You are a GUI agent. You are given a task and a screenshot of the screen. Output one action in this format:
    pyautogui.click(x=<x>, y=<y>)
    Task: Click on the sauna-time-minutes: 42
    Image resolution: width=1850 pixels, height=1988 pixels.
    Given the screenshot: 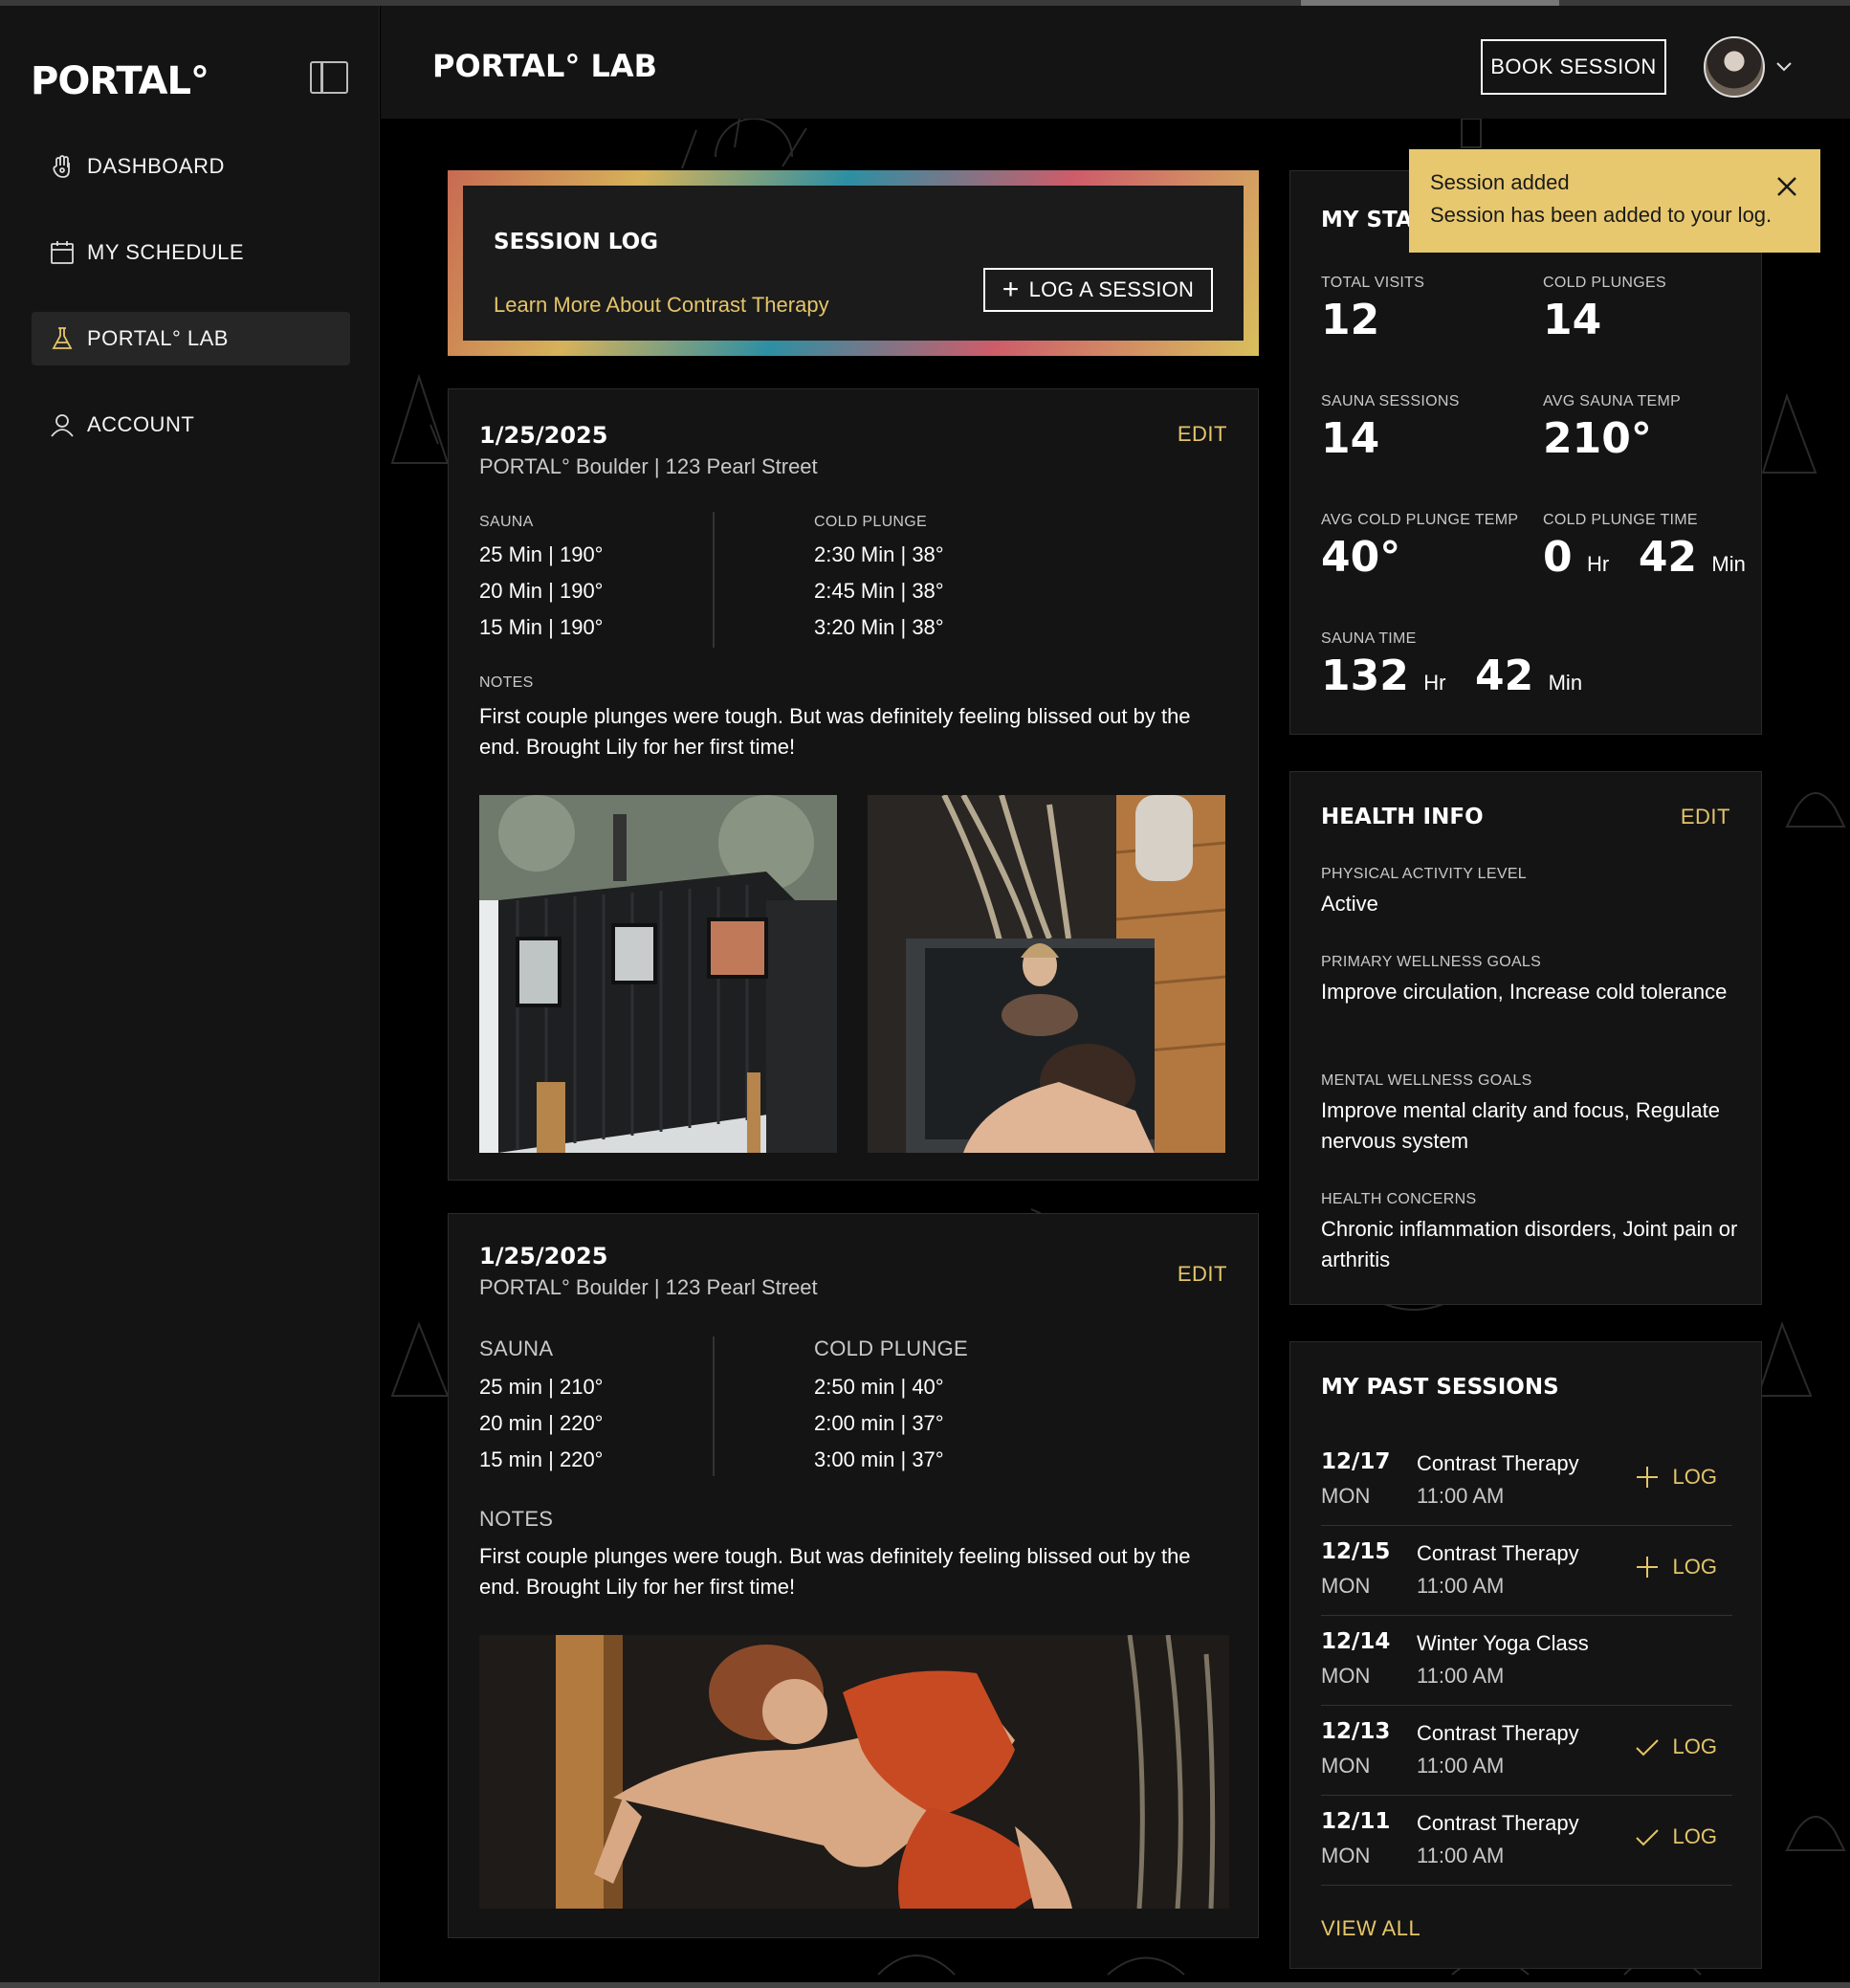 What is the action you would take?
    pyautogui.click(x=1504, y=676)
    